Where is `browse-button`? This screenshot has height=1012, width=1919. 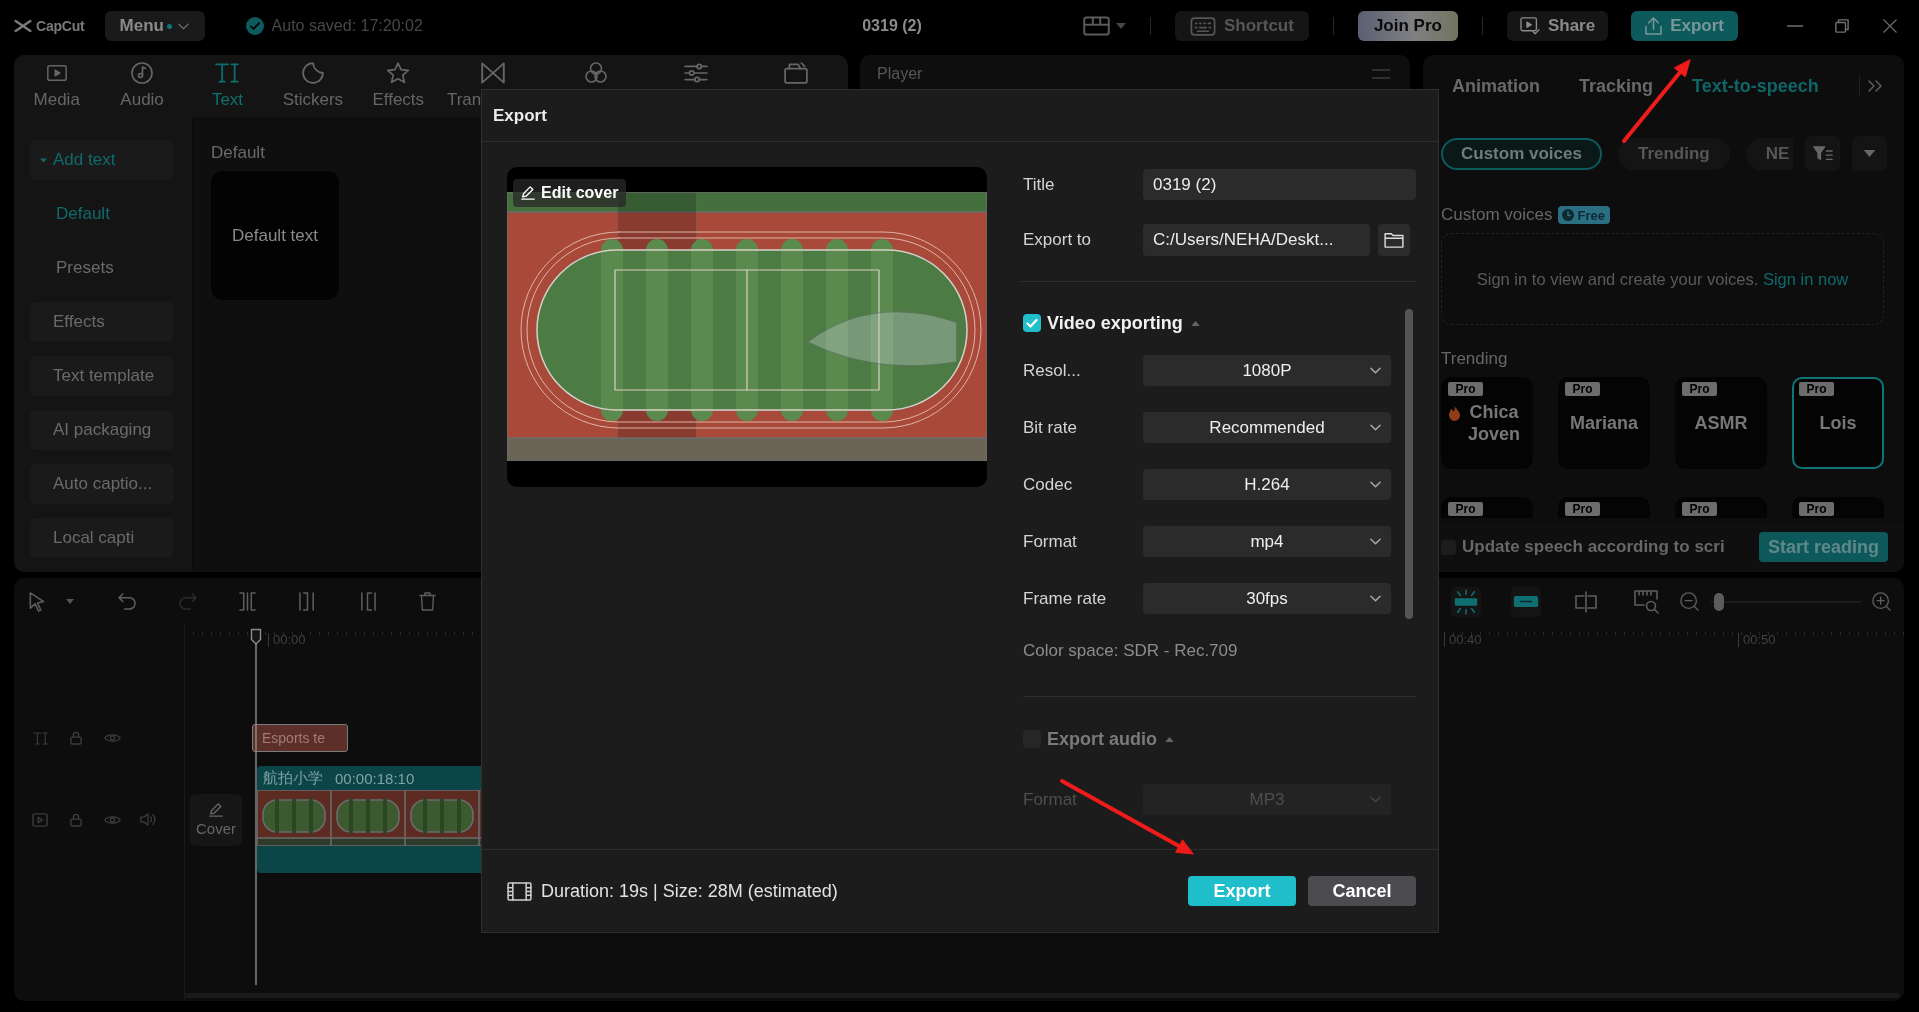
browse-button is located at coordinates (1394, 240).